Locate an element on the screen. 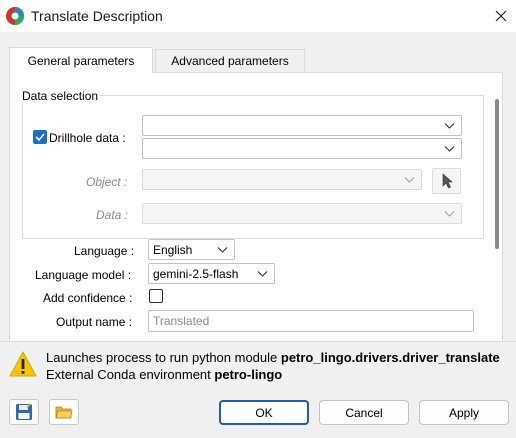 The image size is (516, 438). app-logo-icon is located at coordinates (15, 16).